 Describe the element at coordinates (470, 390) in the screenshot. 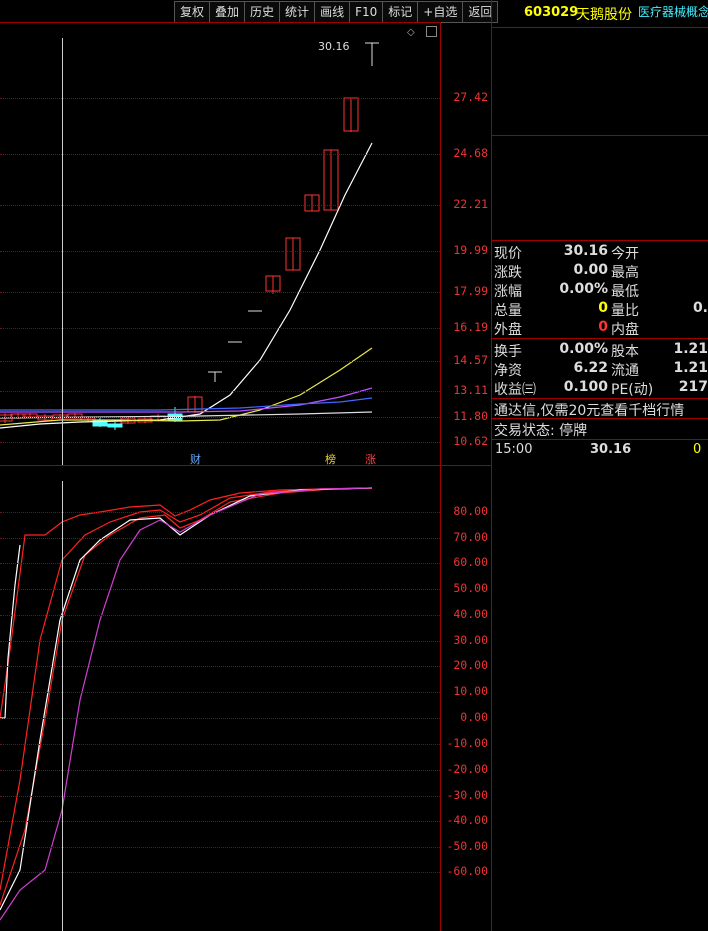

I see `price-tick-label: 13.11` at that location.